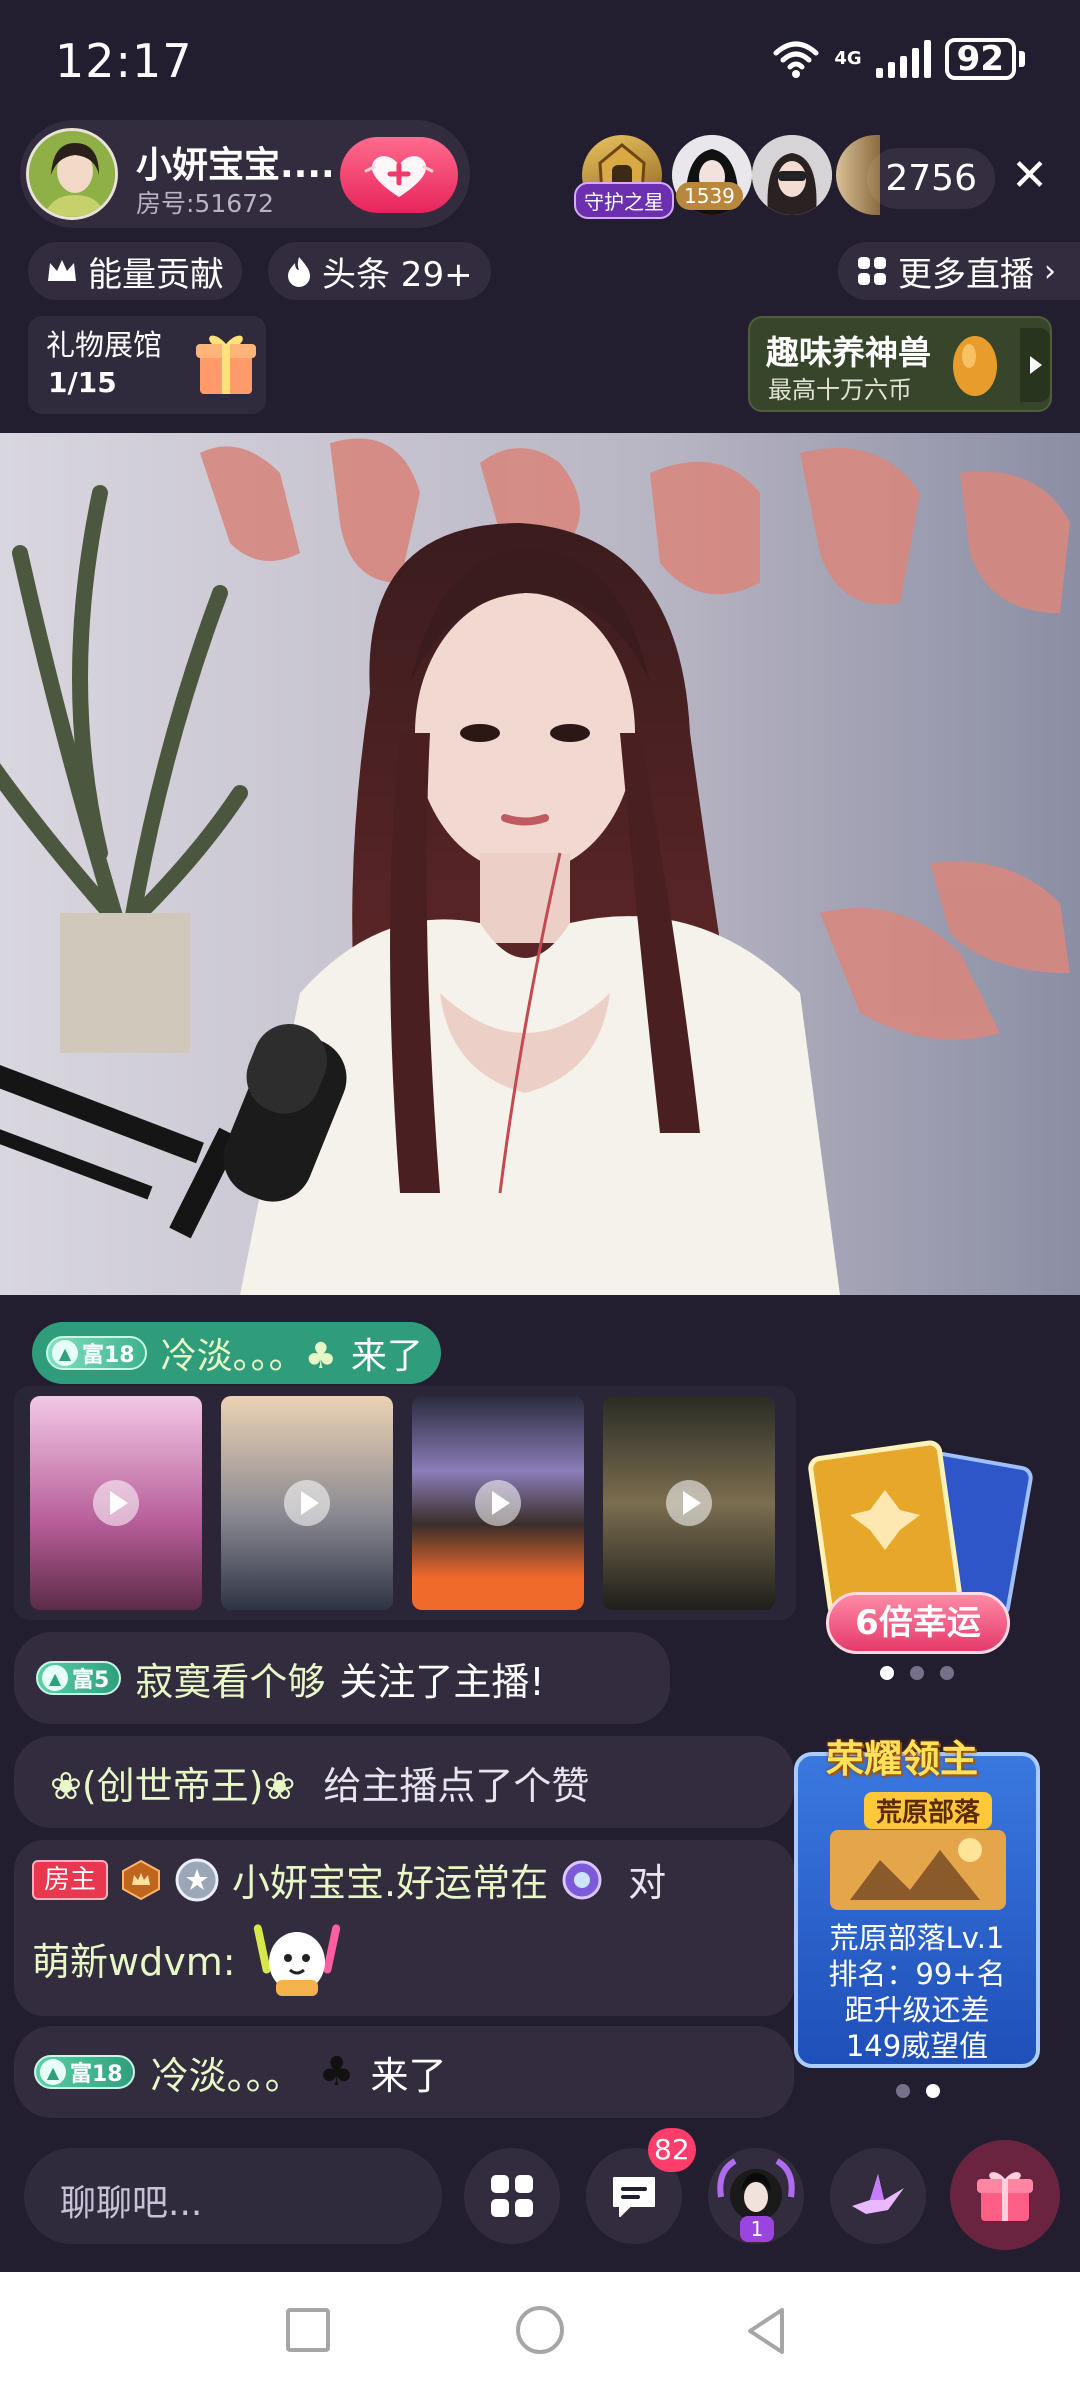 Image resolution: width=1080 pixels, height=2388 pixels. I want to click on rank-card-upgrade: 距升级还差, so click(917, 2010).